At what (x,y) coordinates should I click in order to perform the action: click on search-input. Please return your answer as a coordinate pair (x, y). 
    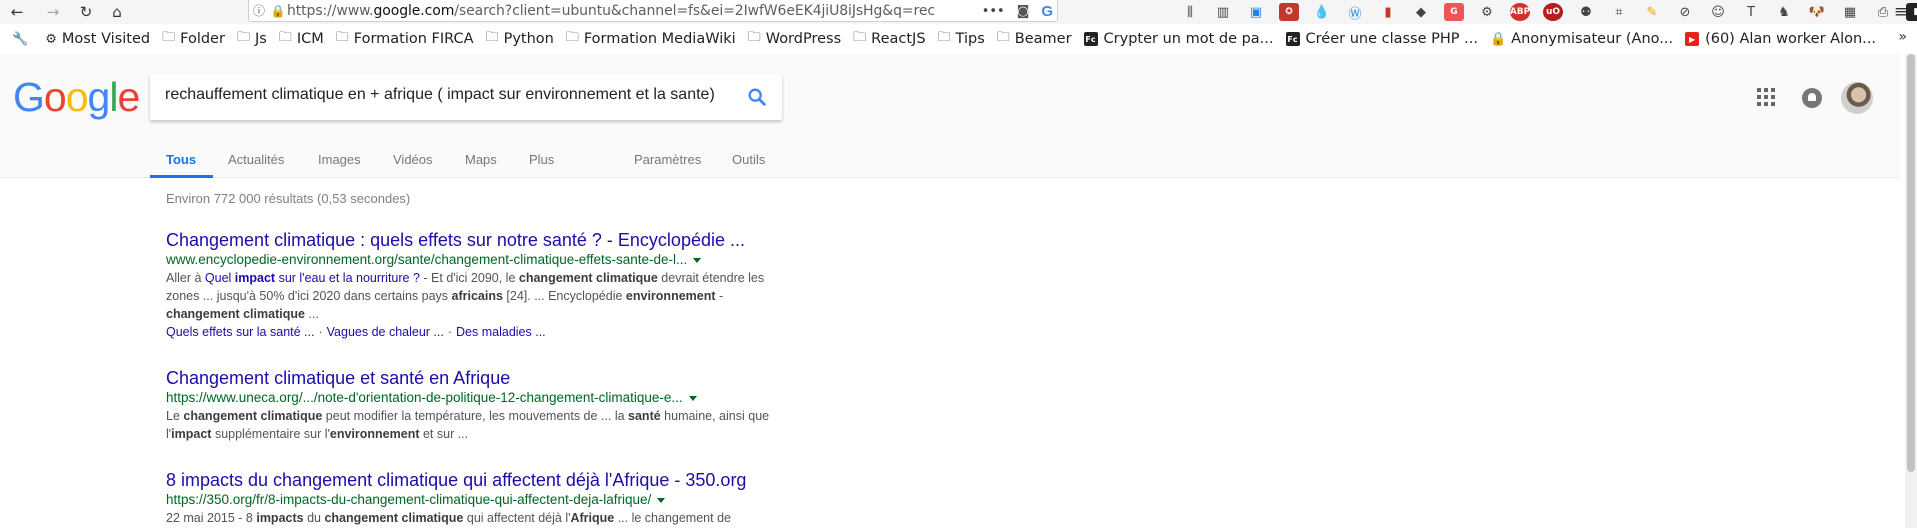
    Looking at the image, I should click on (445, 95).